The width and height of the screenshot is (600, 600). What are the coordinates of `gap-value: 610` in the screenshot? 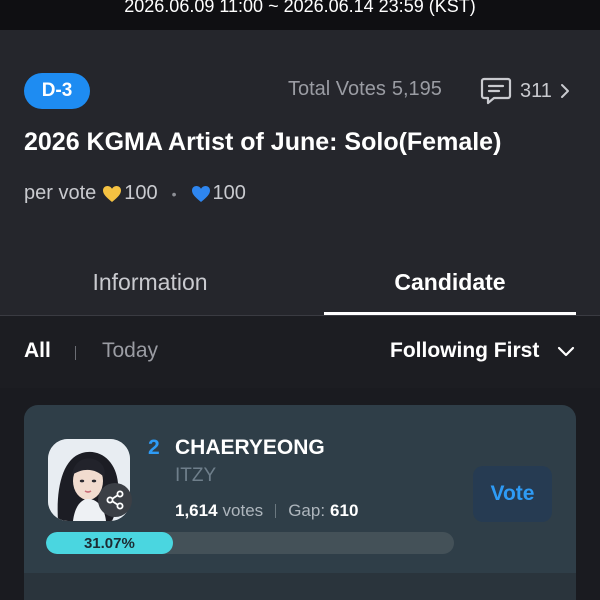 It's located at (344, 510).